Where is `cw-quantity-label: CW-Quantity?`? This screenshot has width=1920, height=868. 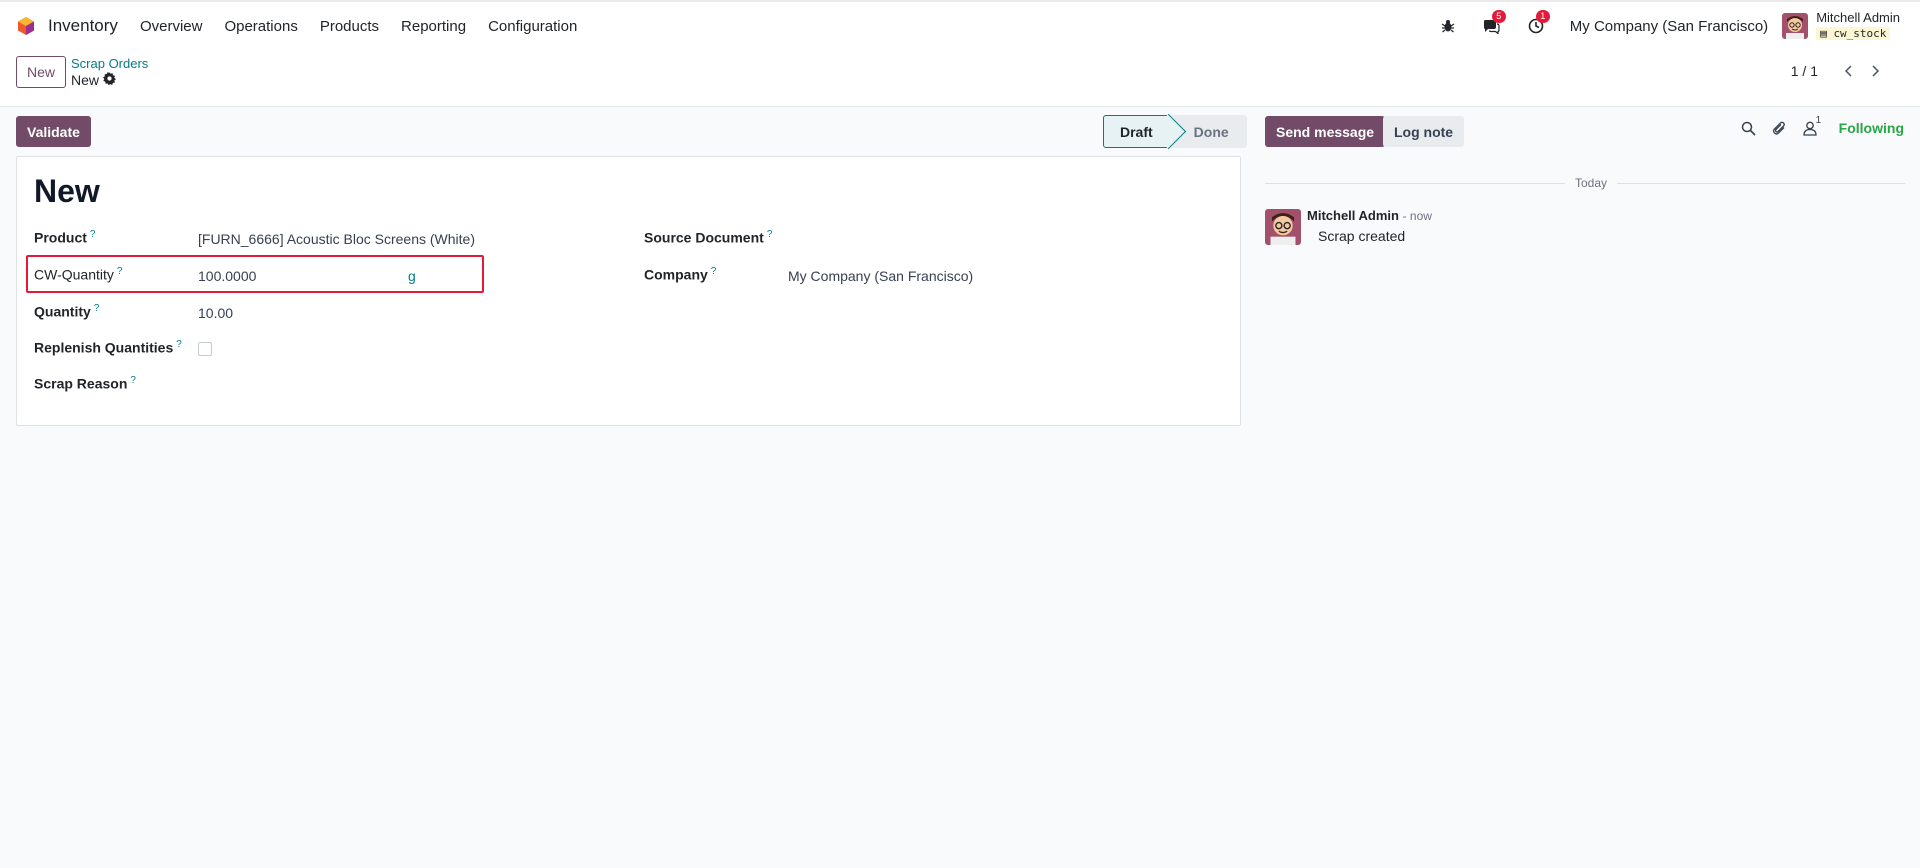
cw-quantity-label: CW-Quantity? is located at coordinates (78, 274).